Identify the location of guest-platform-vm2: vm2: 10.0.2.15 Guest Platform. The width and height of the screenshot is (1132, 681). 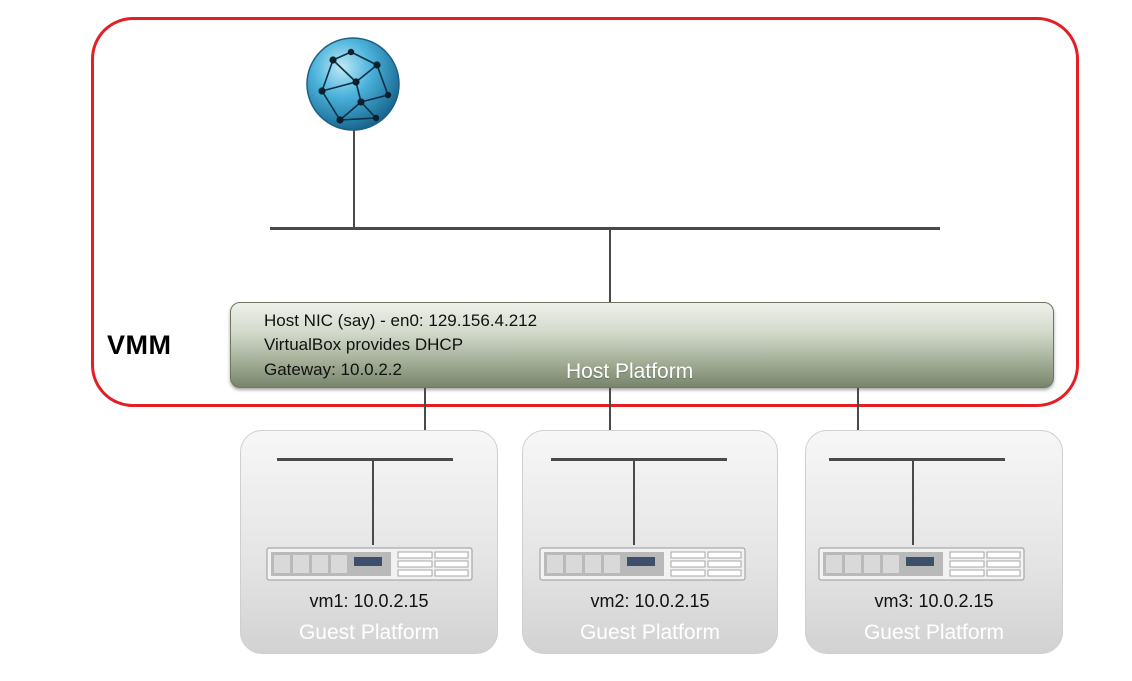
(650, 542).